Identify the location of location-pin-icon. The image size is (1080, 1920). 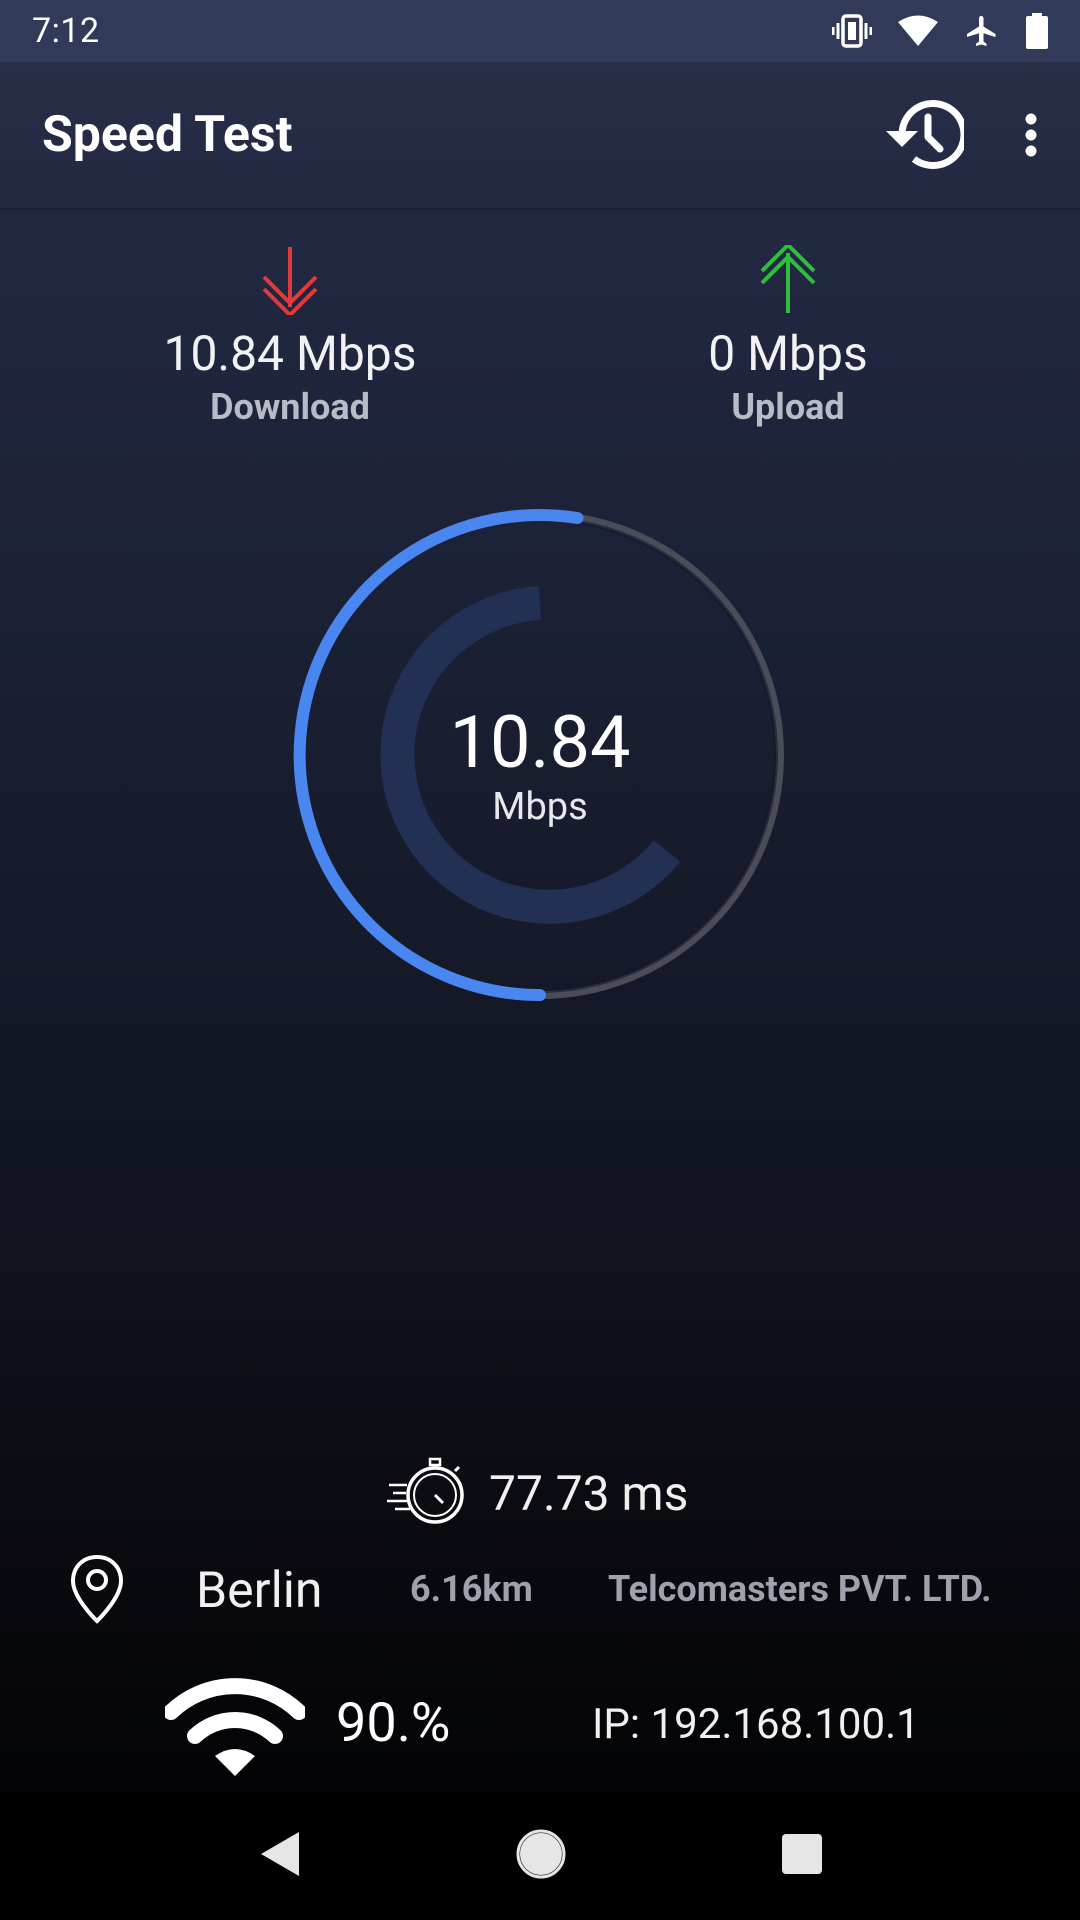
(97, 1591).